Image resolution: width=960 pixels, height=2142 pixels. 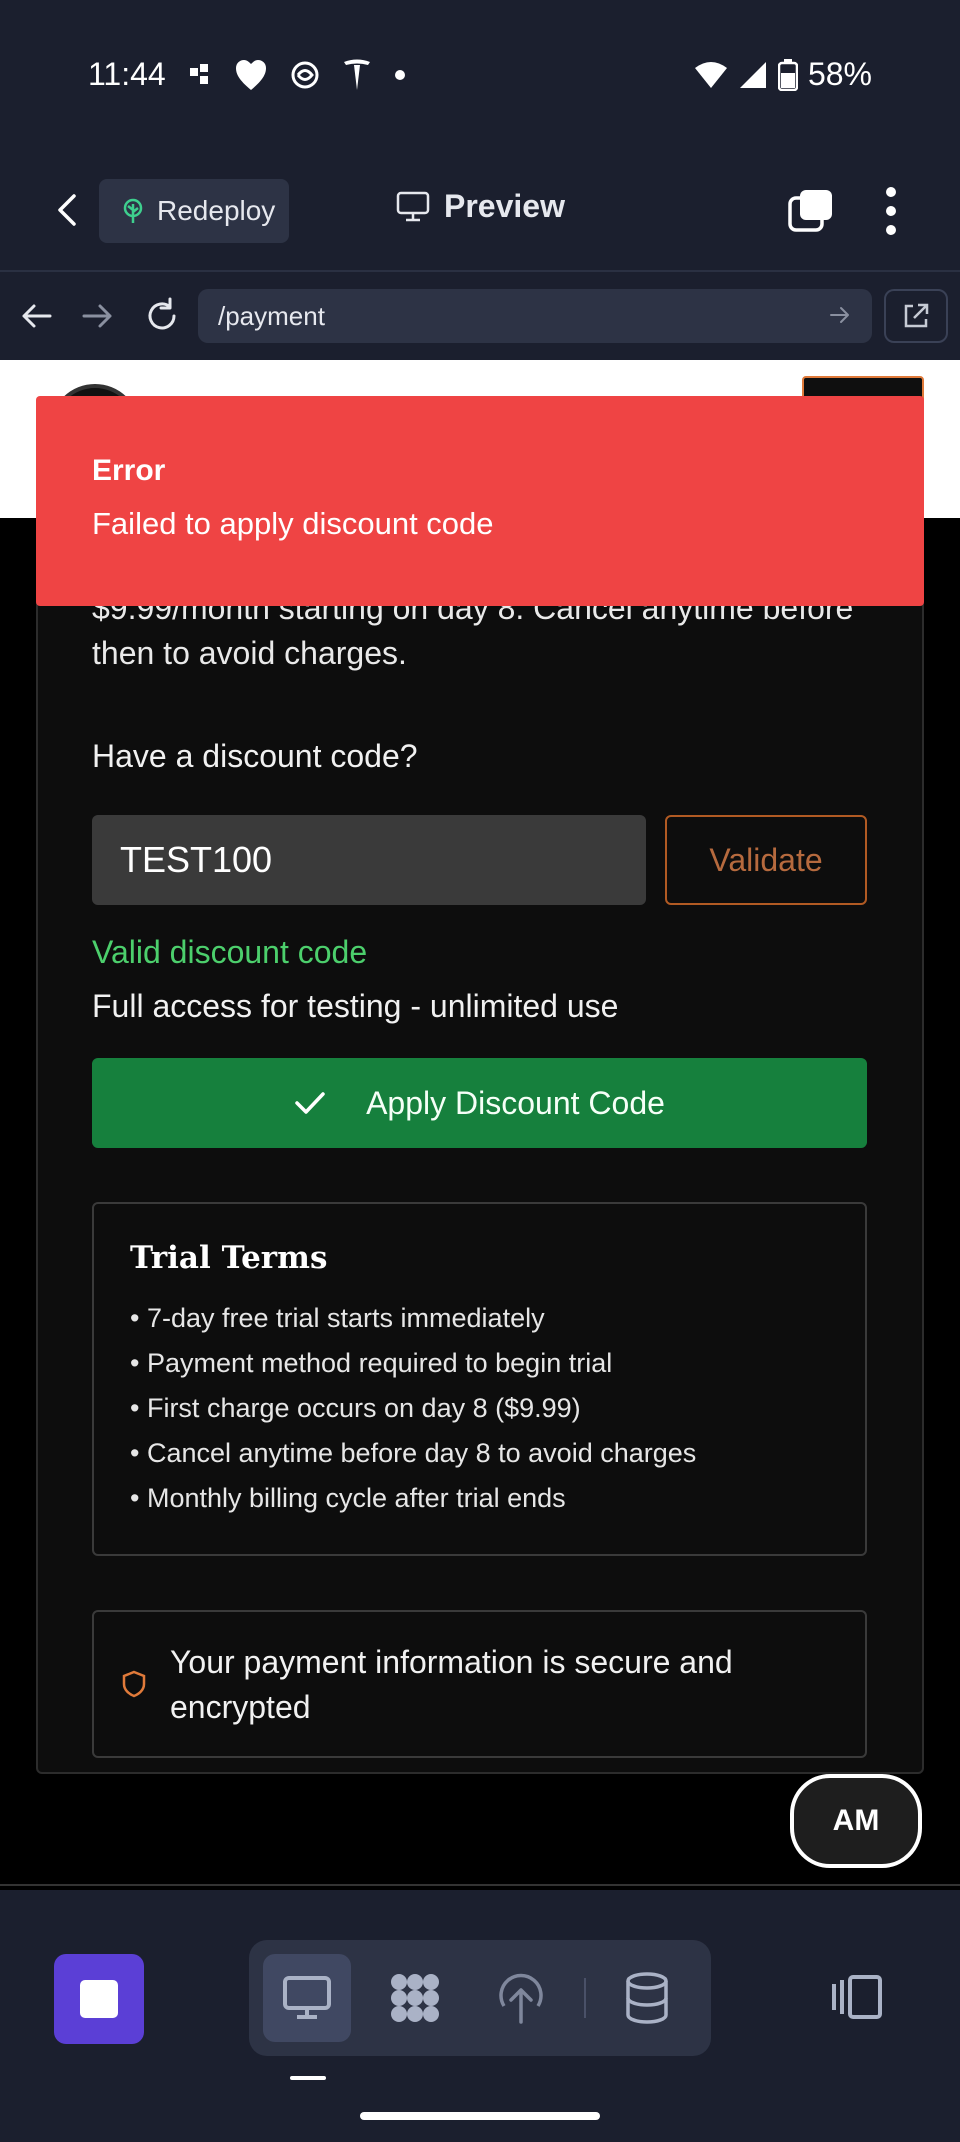 I want to click on discount-label: Have a discount code?, so click(x=255, y=756).